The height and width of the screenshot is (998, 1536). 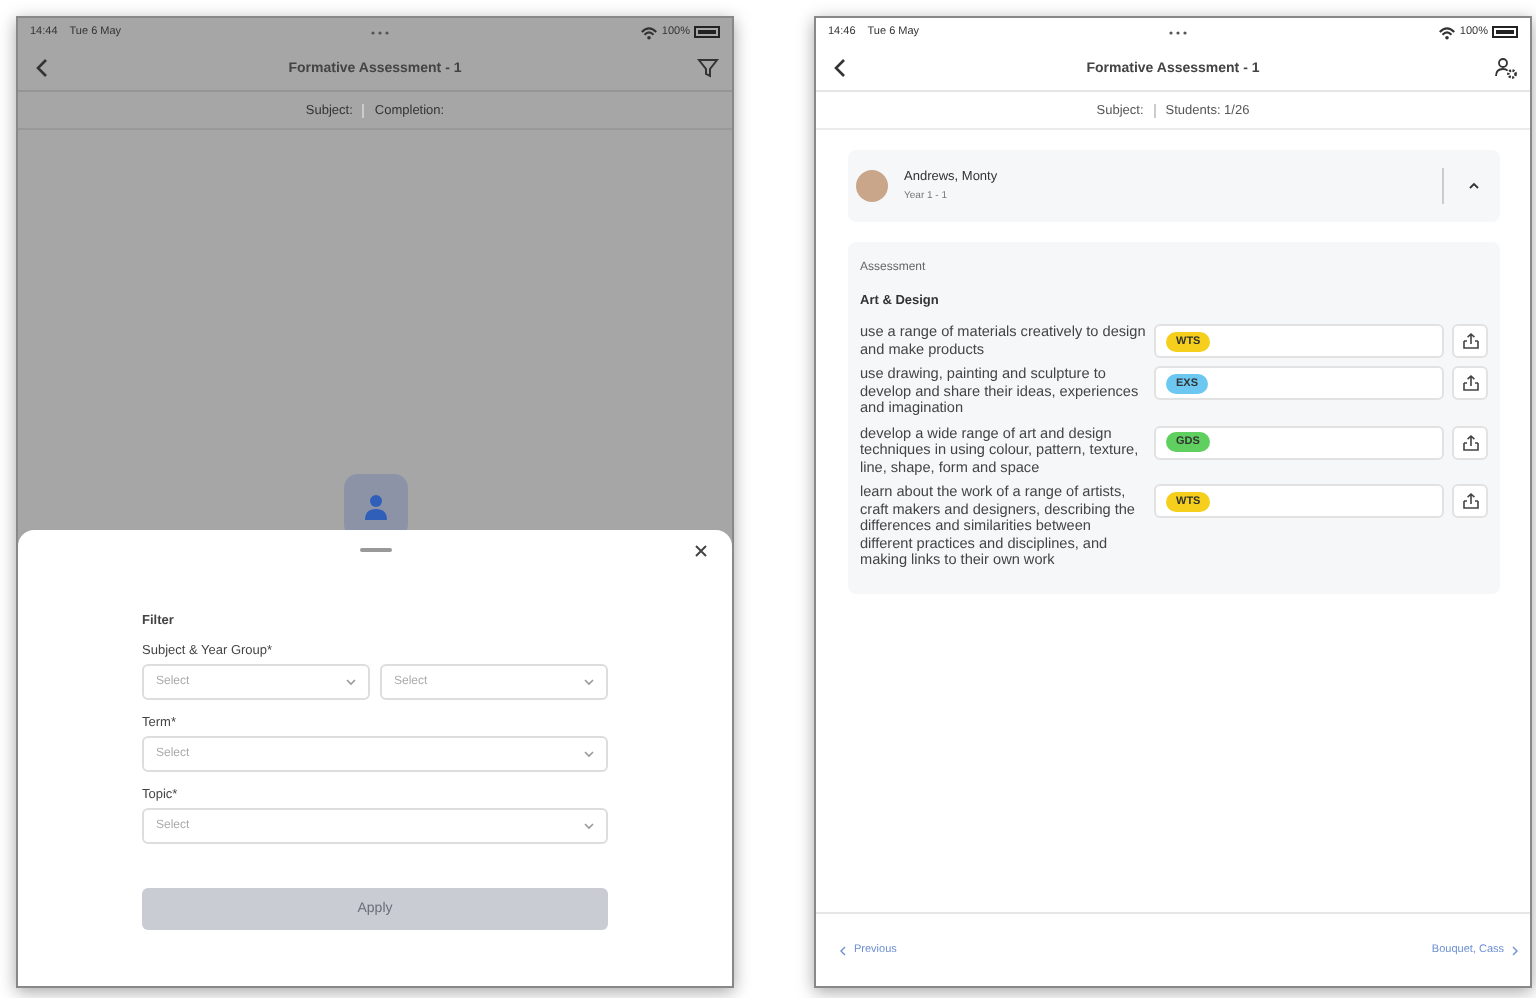 What do you see at coordinates (1474, 186) in the screenshot?
I see `chevron-up-icon` at bounding box center [1474, 186].